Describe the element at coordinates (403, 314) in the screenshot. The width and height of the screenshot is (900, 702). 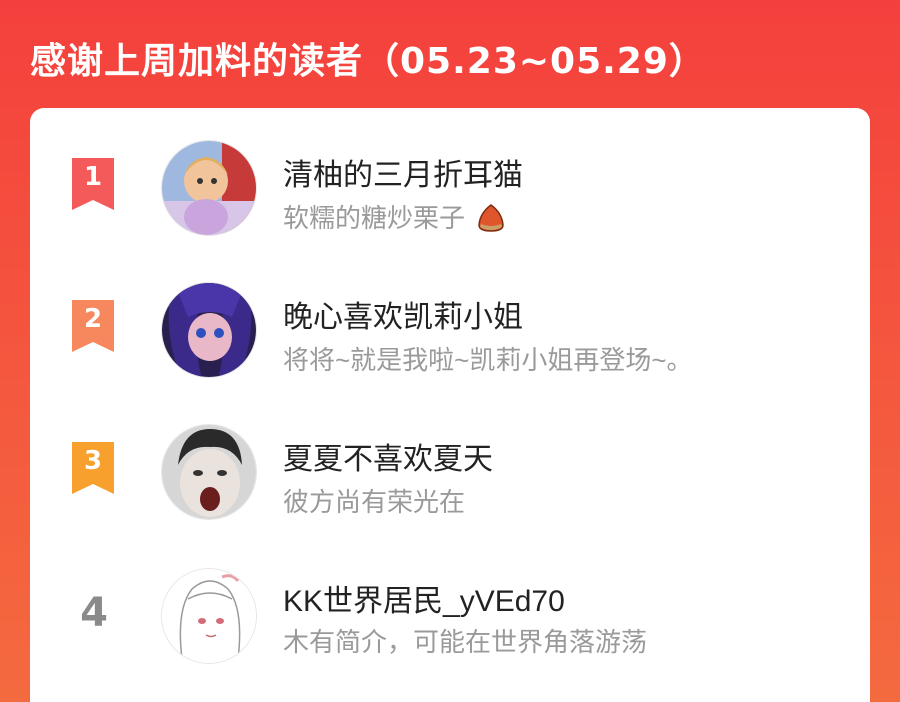
I see `reader-name: 晚心喜欢凯莉小姐` at that location.